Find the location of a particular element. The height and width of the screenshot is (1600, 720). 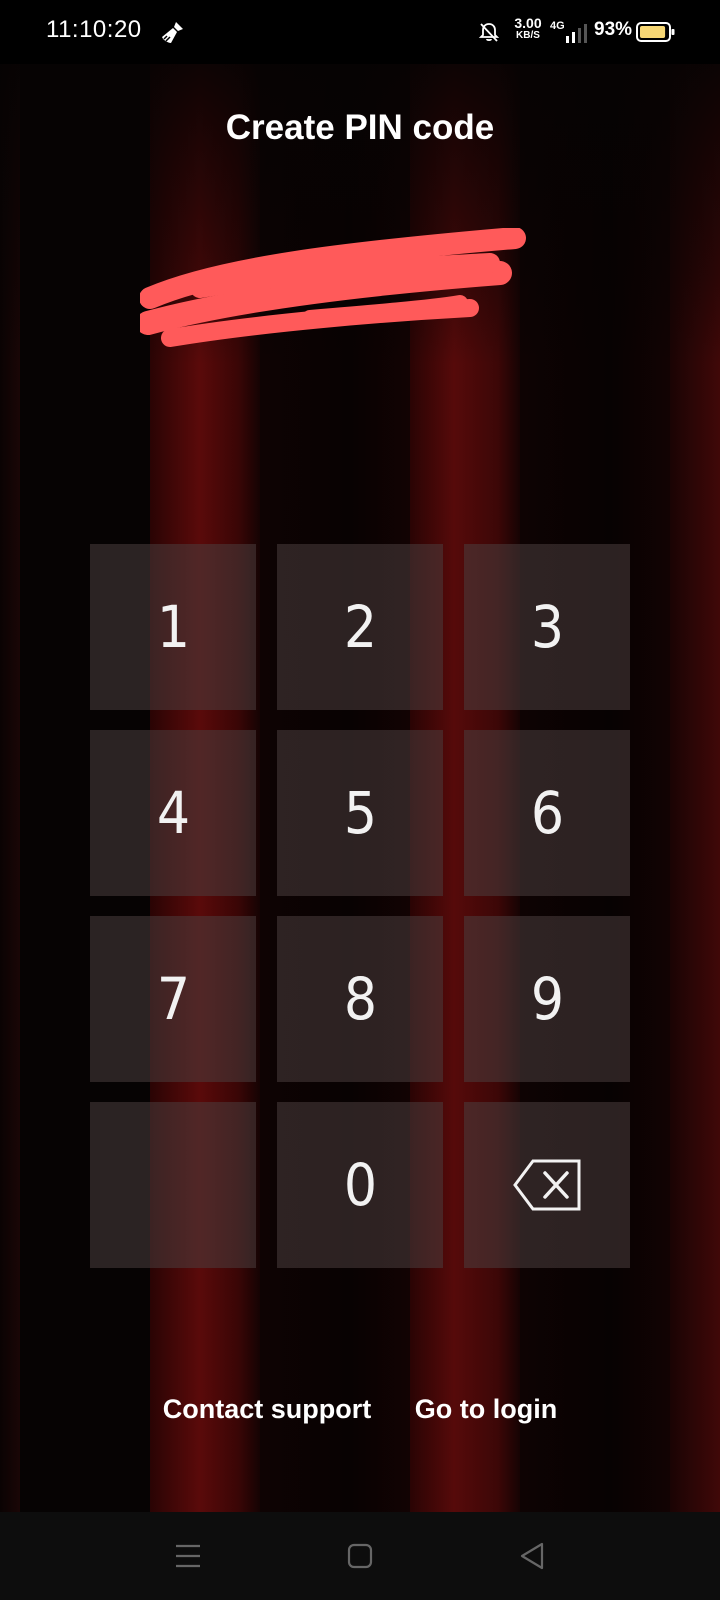

key-5: 5 is located at coordinates (360, 813).